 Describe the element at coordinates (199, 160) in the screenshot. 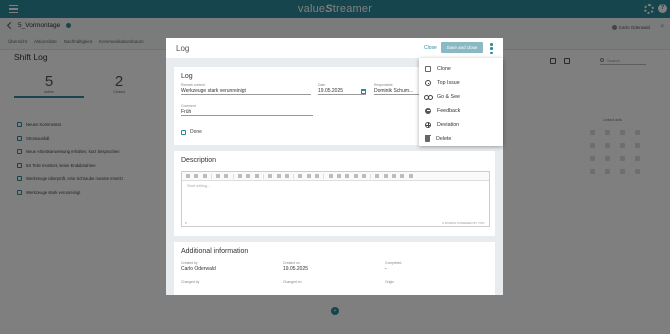

I see `description-title: Description` at that location.